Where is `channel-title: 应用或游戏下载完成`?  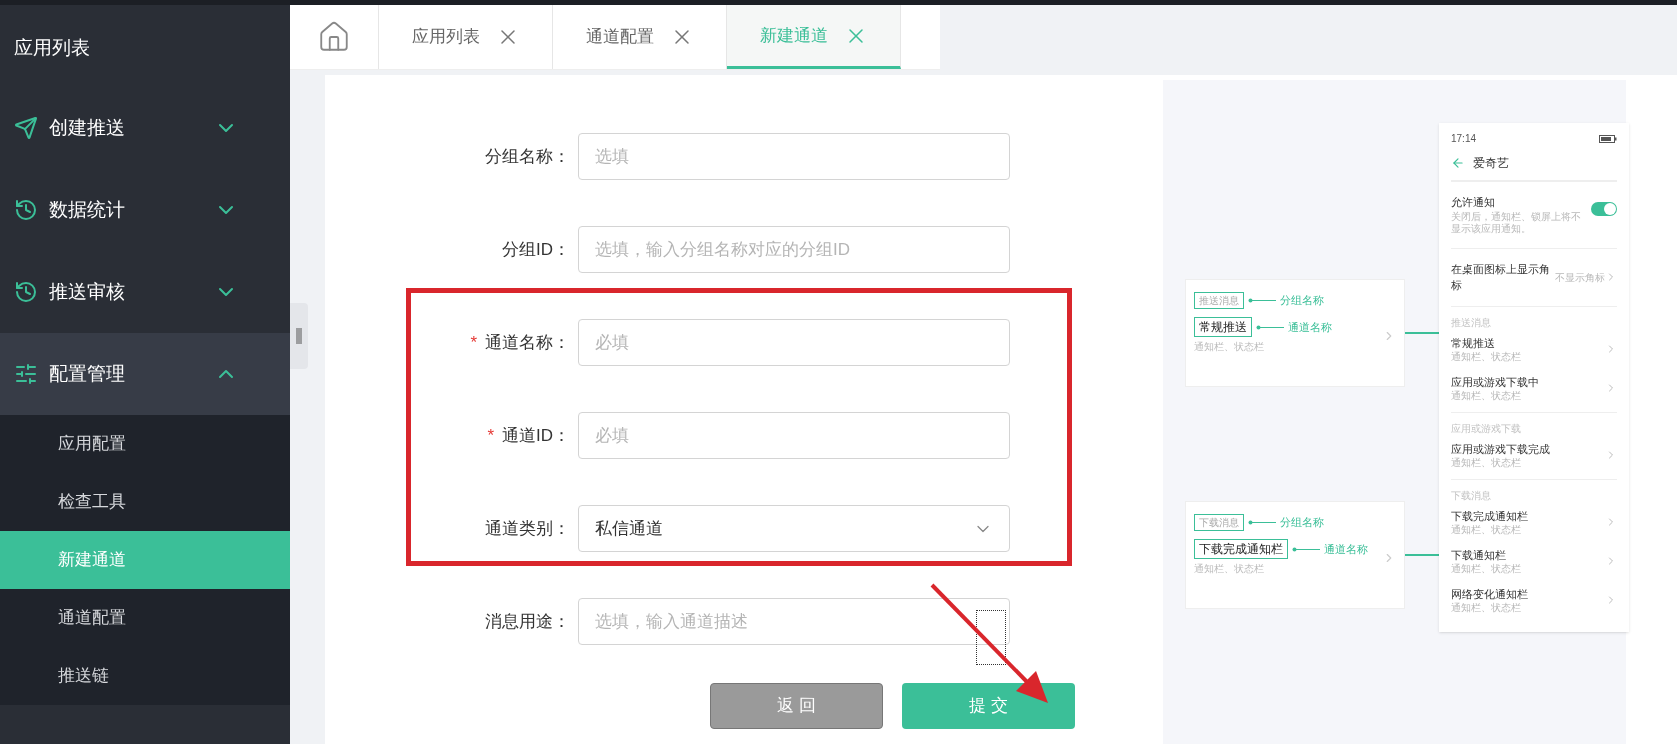
channel-title: 应用或游戏下载完成 is located at coordinates (1501, 449).